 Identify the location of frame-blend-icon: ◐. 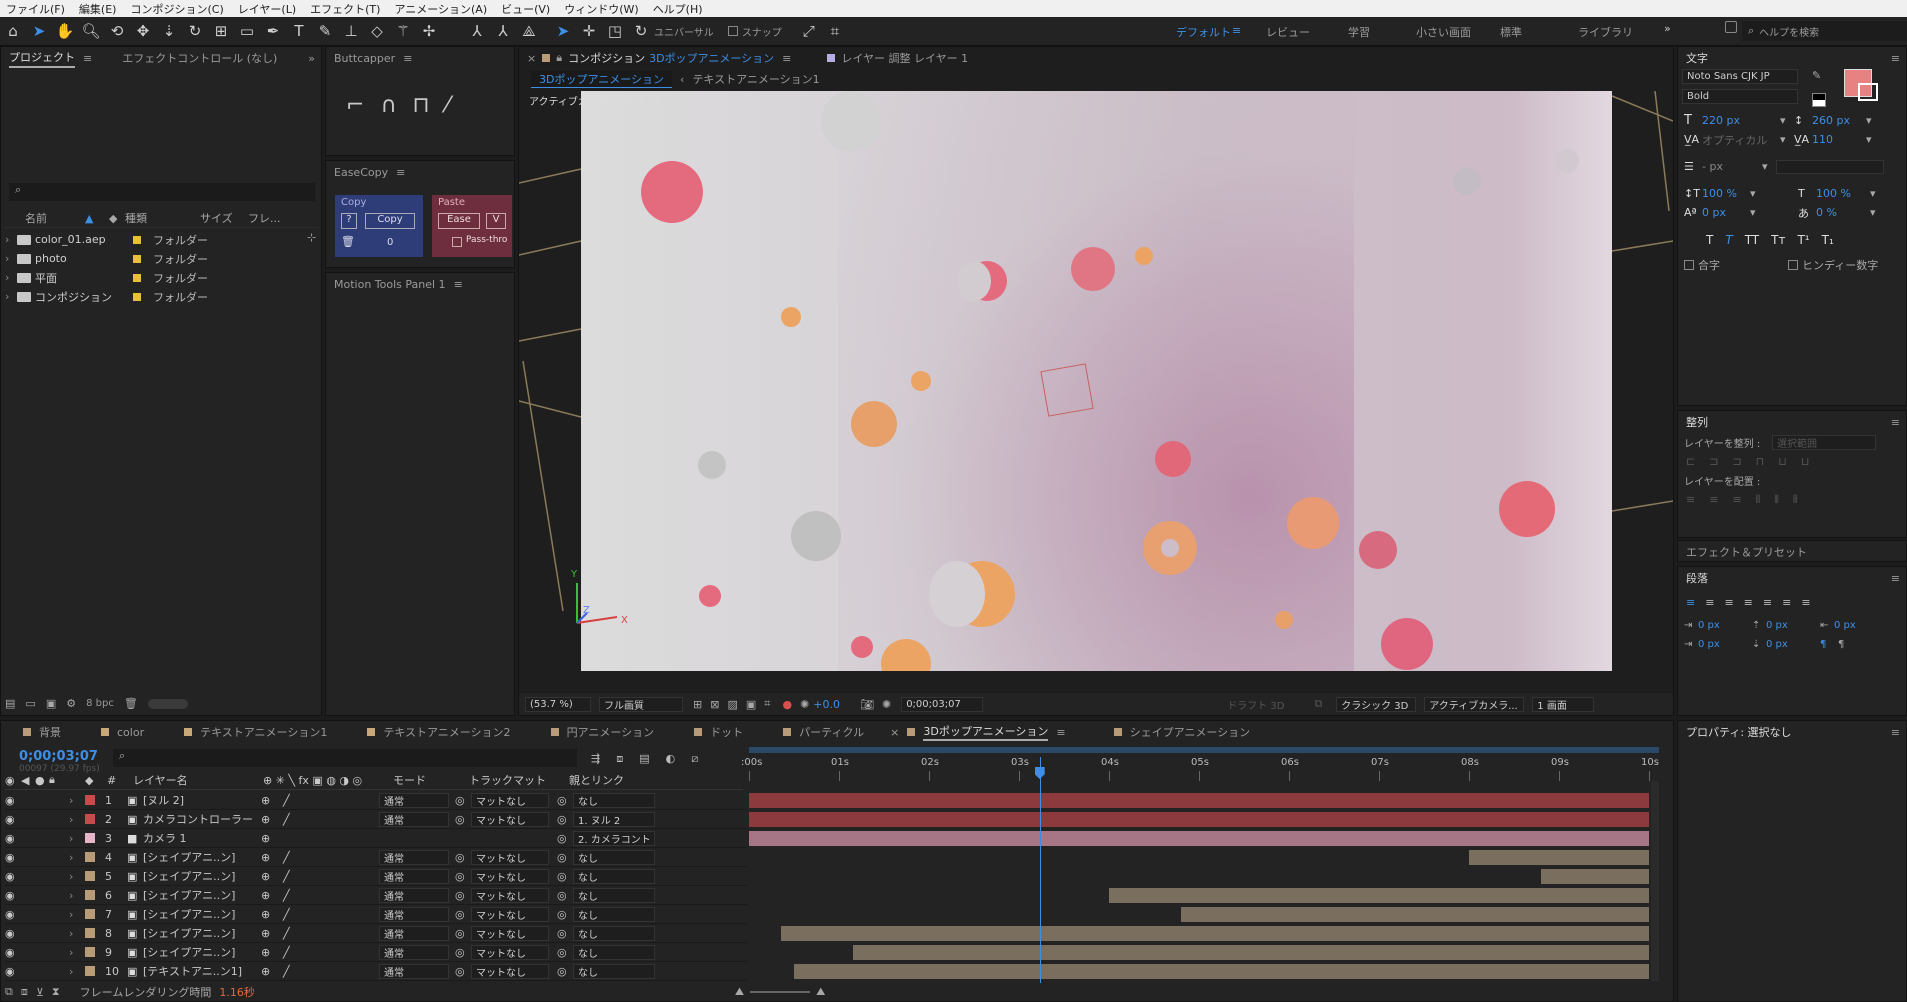
(671, 758).